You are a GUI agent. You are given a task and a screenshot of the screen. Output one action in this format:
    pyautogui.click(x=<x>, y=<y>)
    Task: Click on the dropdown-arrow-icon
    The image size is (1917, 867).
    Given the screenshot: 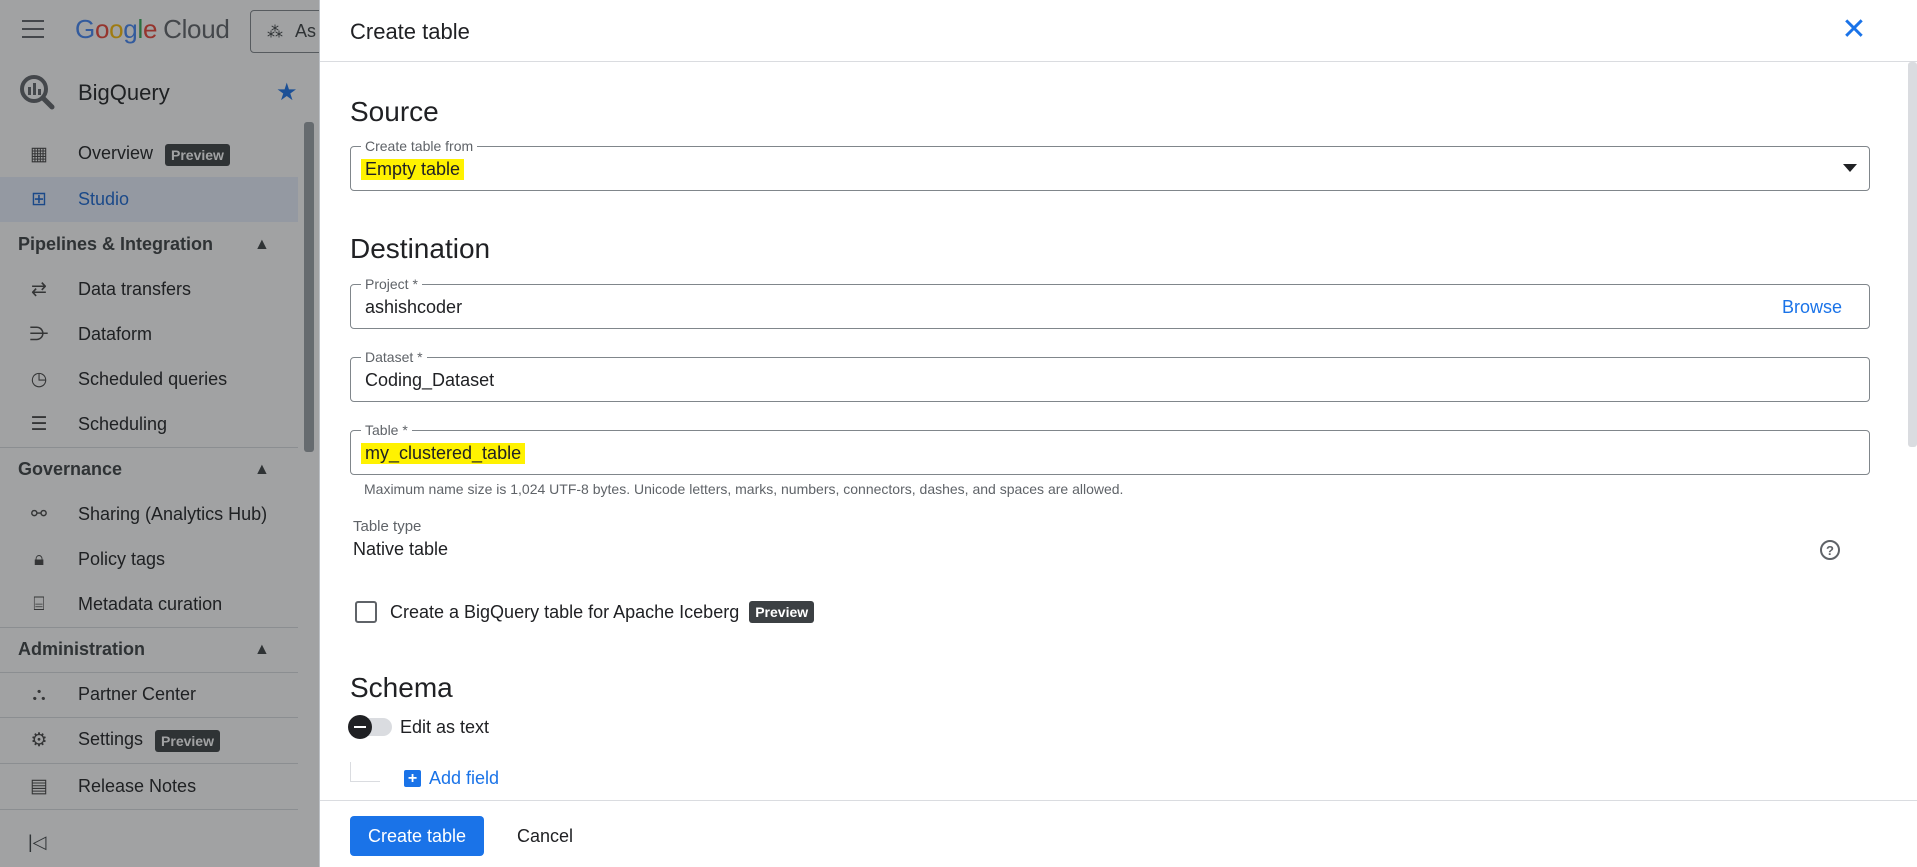 What is the action you would take?
    pyautogui.click(x=1850, y=168)
    